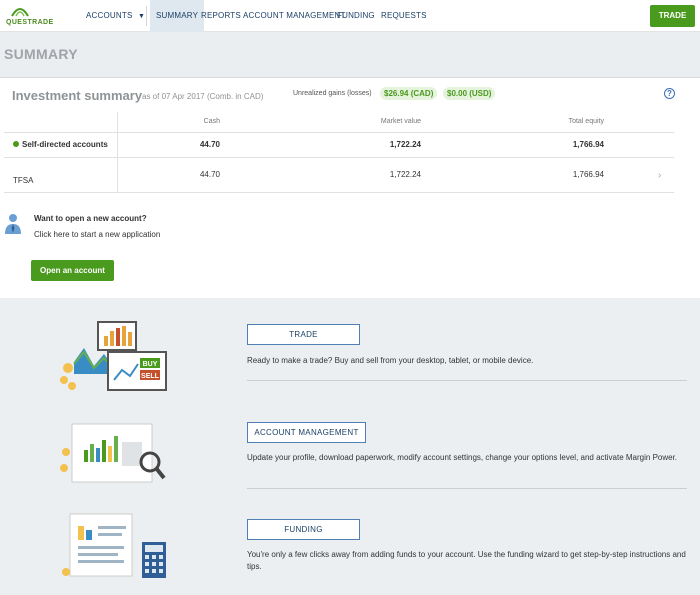 The height and width of the screenshot is (595, 700). What do you see at coordinates (211, 121) in the screenshot?
I see `column-header-cash: Cash` at bounding box center [211, 121].